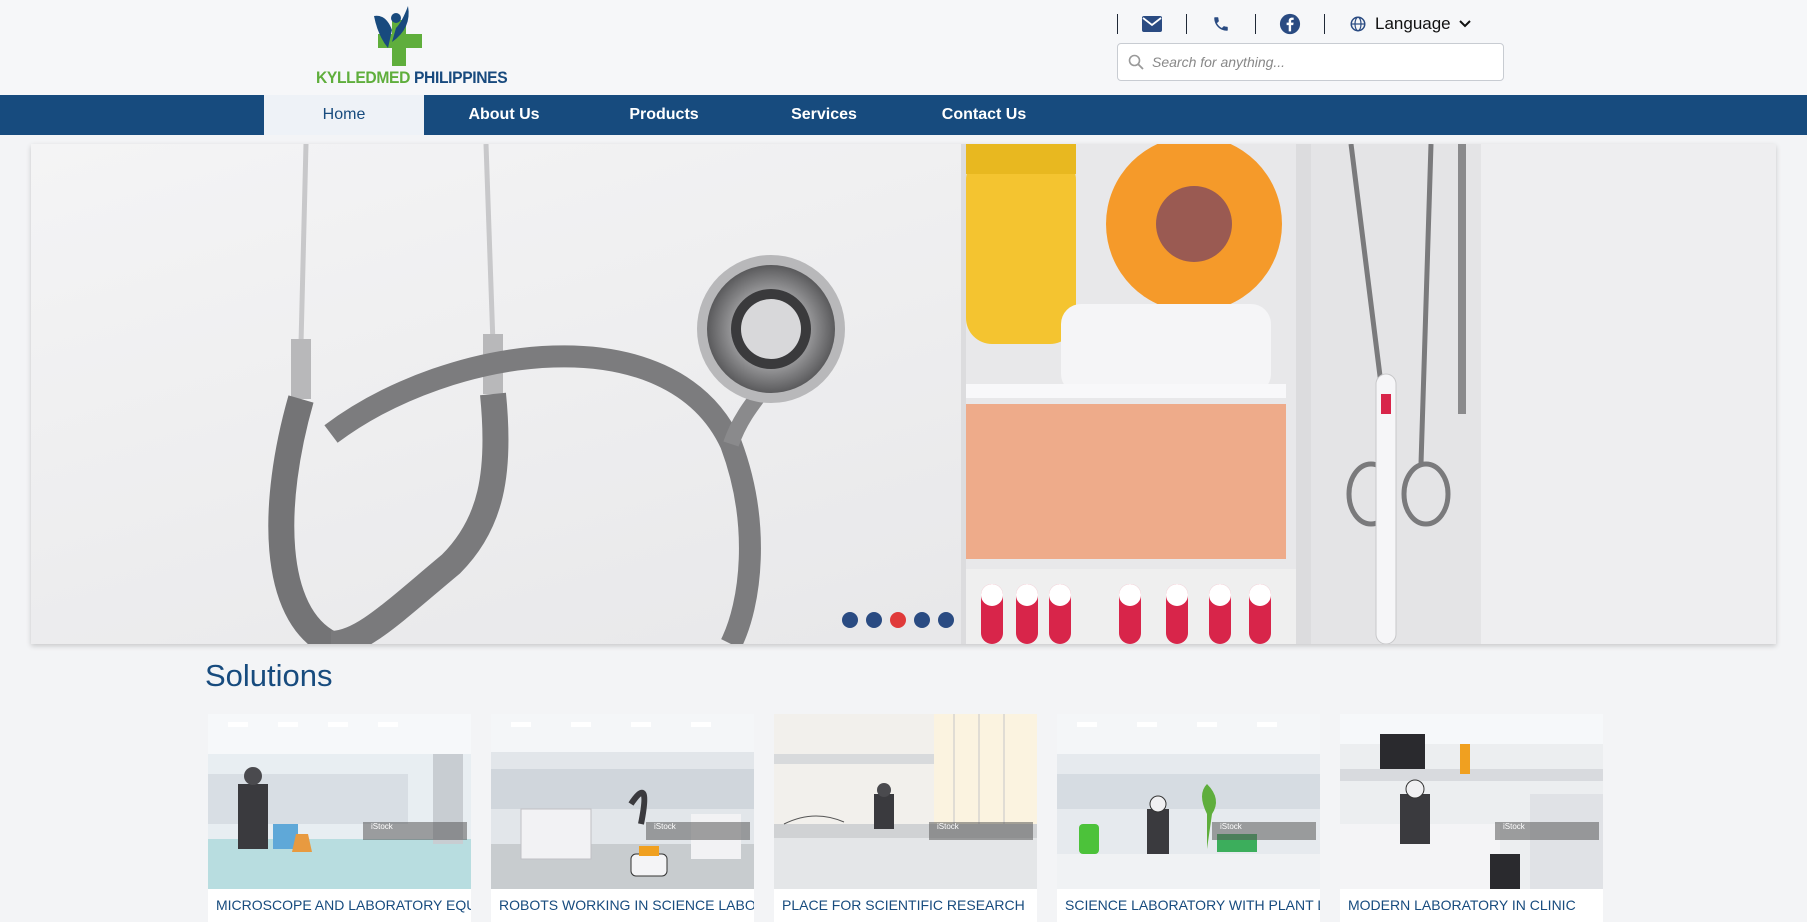 The width and height of the screenshot is (1807, 922). I want to click on card-caption: MODERN LABORATORY IN CLINIC, so click(1462, 905).